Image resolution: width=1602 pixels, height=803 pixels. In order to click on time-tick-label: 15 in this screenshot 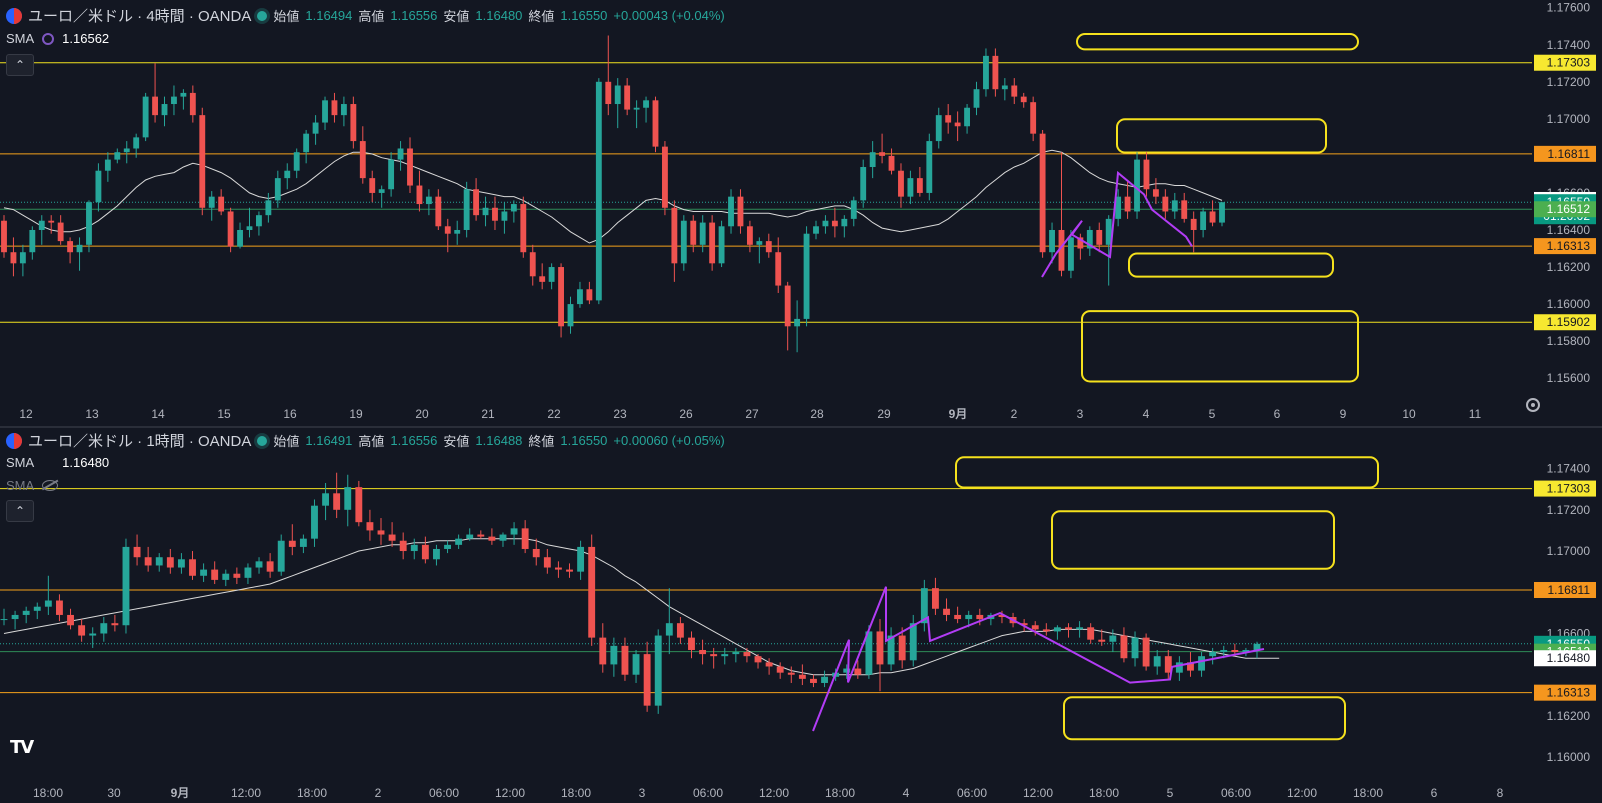, I will do `click(224, 414)`.